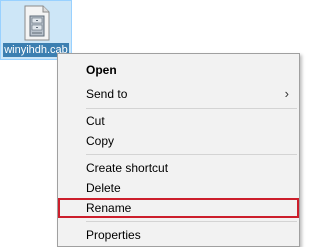 The height and width of the screenshot is (247, 320). I want to click on menu-item-create-shortcut-label: Create shortcut, so click(127, 168).